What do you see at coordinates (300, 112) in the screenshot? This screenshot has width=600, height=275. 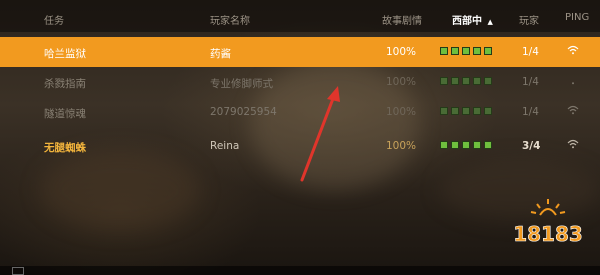 I see `table-row: 隧道惊魂 2079025954 100% 1/4` at bounding box center [300, 112].